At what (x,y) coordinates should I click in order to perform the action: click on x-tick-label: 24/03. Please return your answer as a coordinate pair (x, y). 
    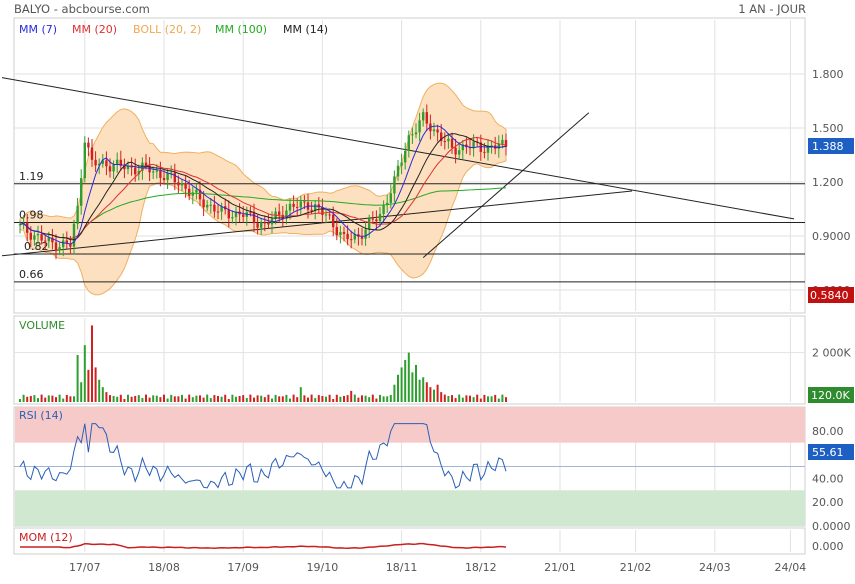
    Looking at the image, I should click on (715, 567).